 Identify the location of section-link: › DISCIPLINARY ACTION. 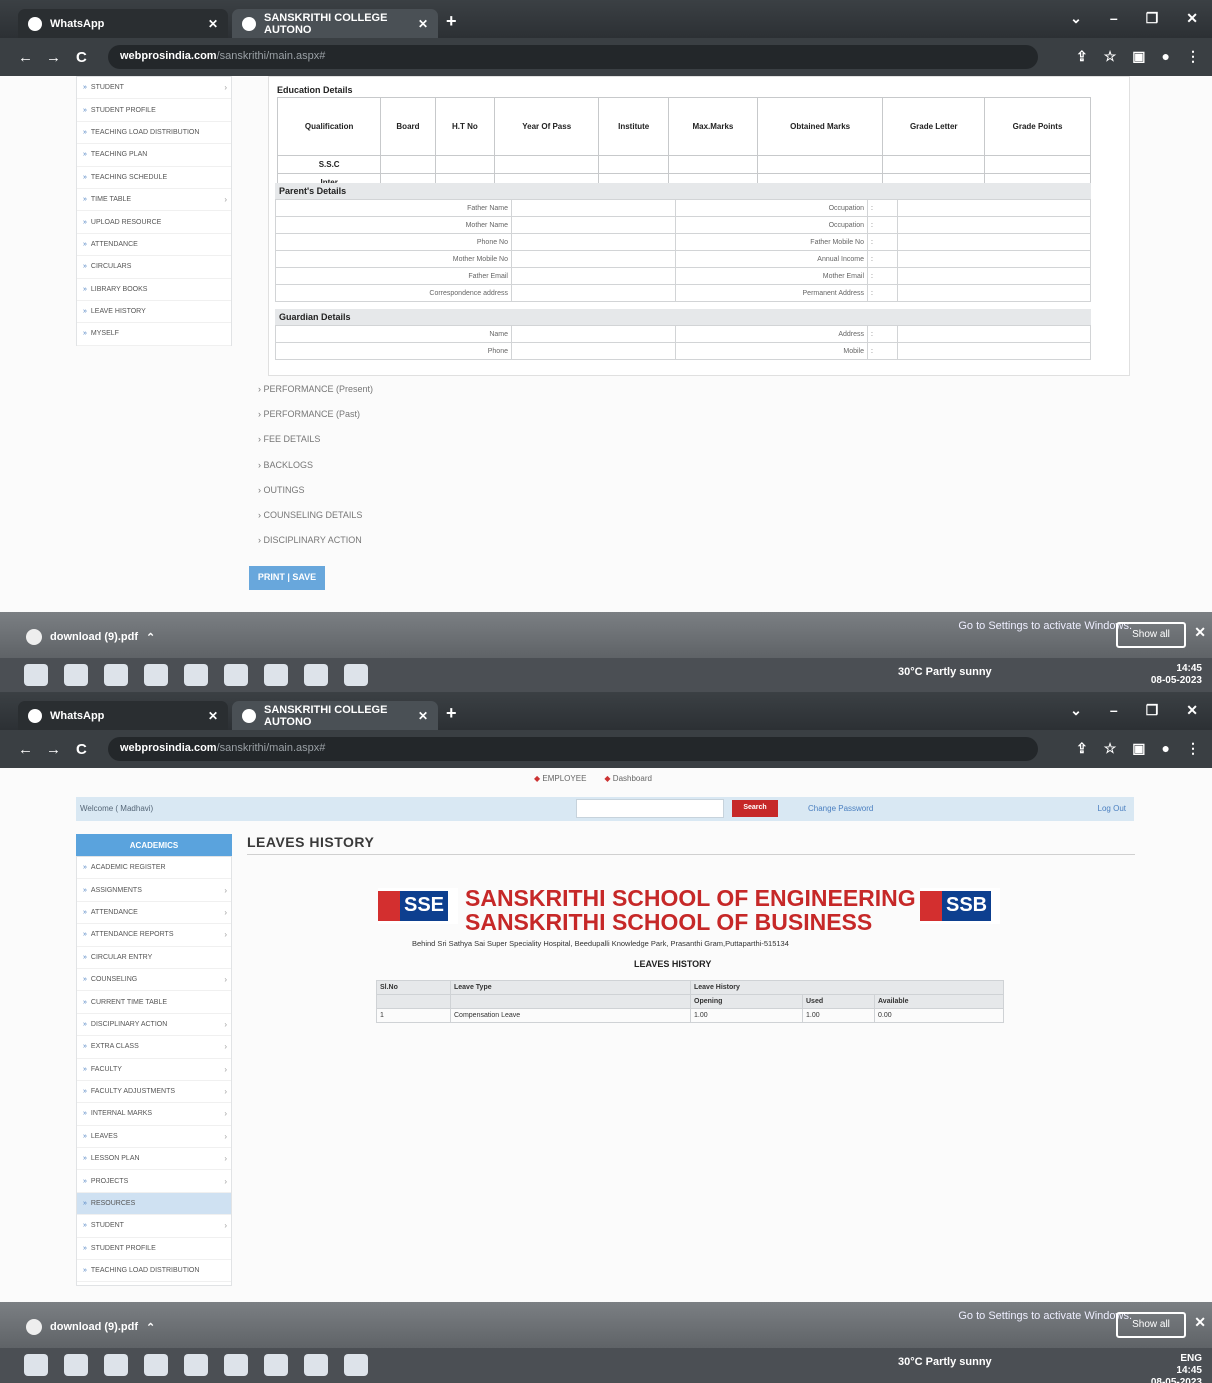
(310, 540).